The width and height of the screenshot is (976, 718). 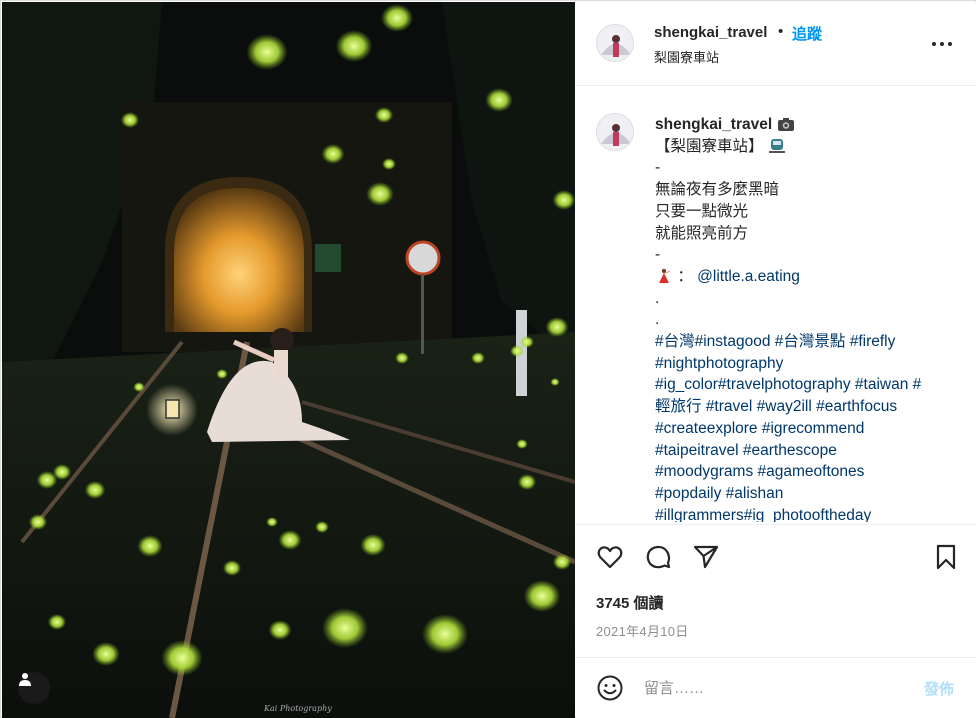 I want to click on photo-watermark: Kai Photography, so click(x=298, y=708).